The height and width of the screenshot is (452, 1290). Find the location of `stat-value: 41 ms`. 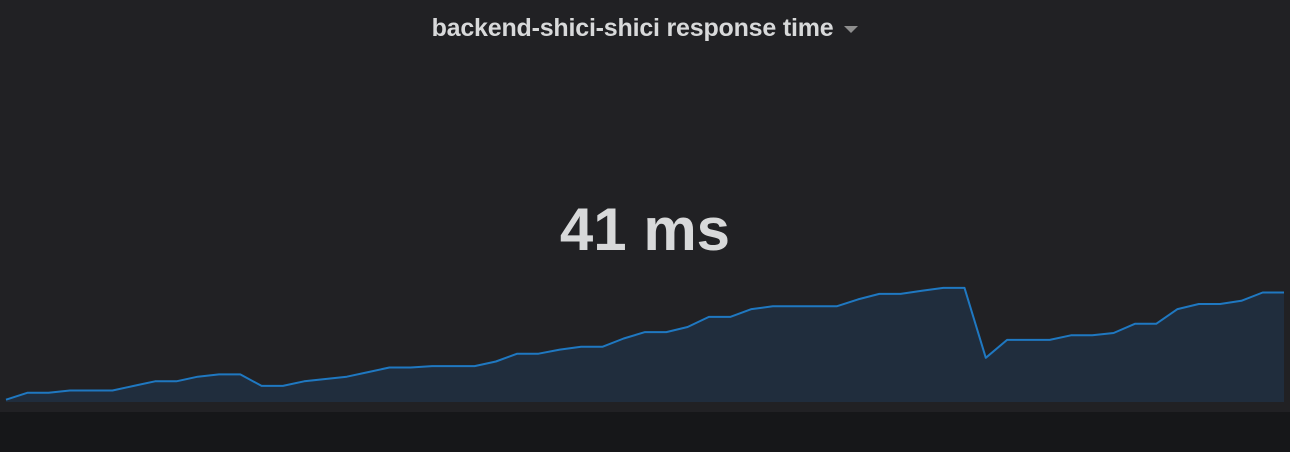

stat-value: 41 ms is located at coordinates (645, 229).